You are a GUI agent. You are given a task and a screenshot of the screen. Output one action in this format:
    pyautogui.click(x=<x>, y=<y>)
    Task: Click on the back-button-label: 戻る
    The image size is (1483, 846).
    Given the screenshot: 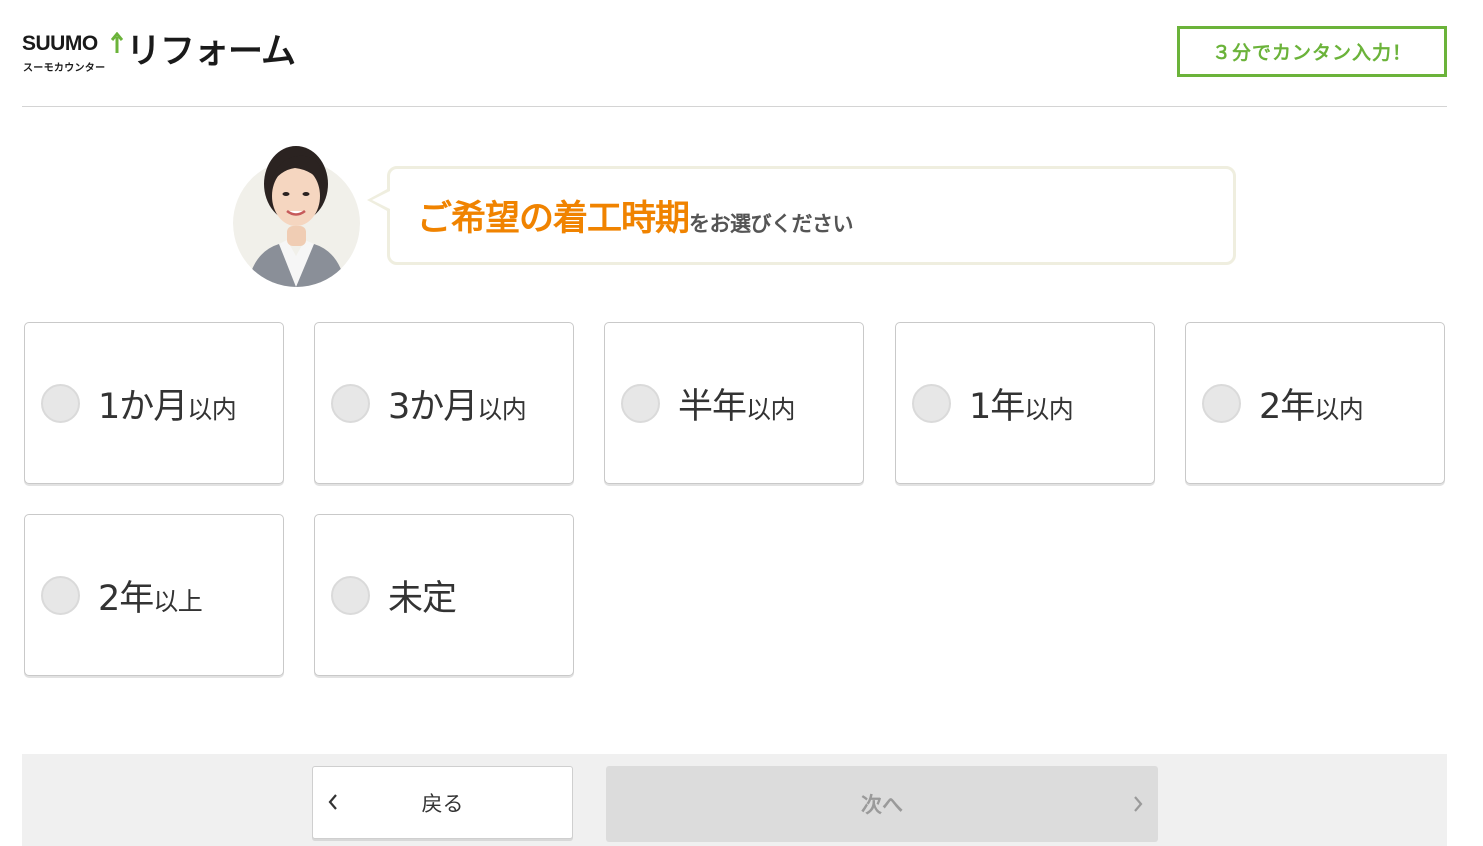 What is the action you would take?
    pyautogui.click(x=442, y=803)
    